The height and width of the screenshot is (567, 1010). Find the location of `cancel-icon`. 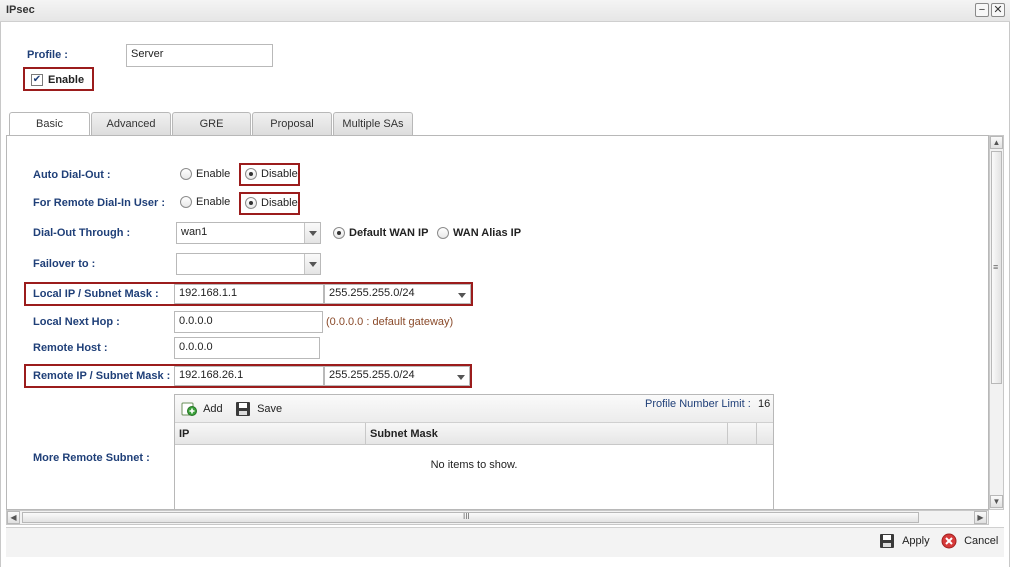

cancel-icon is located at coordinates (949, 541).